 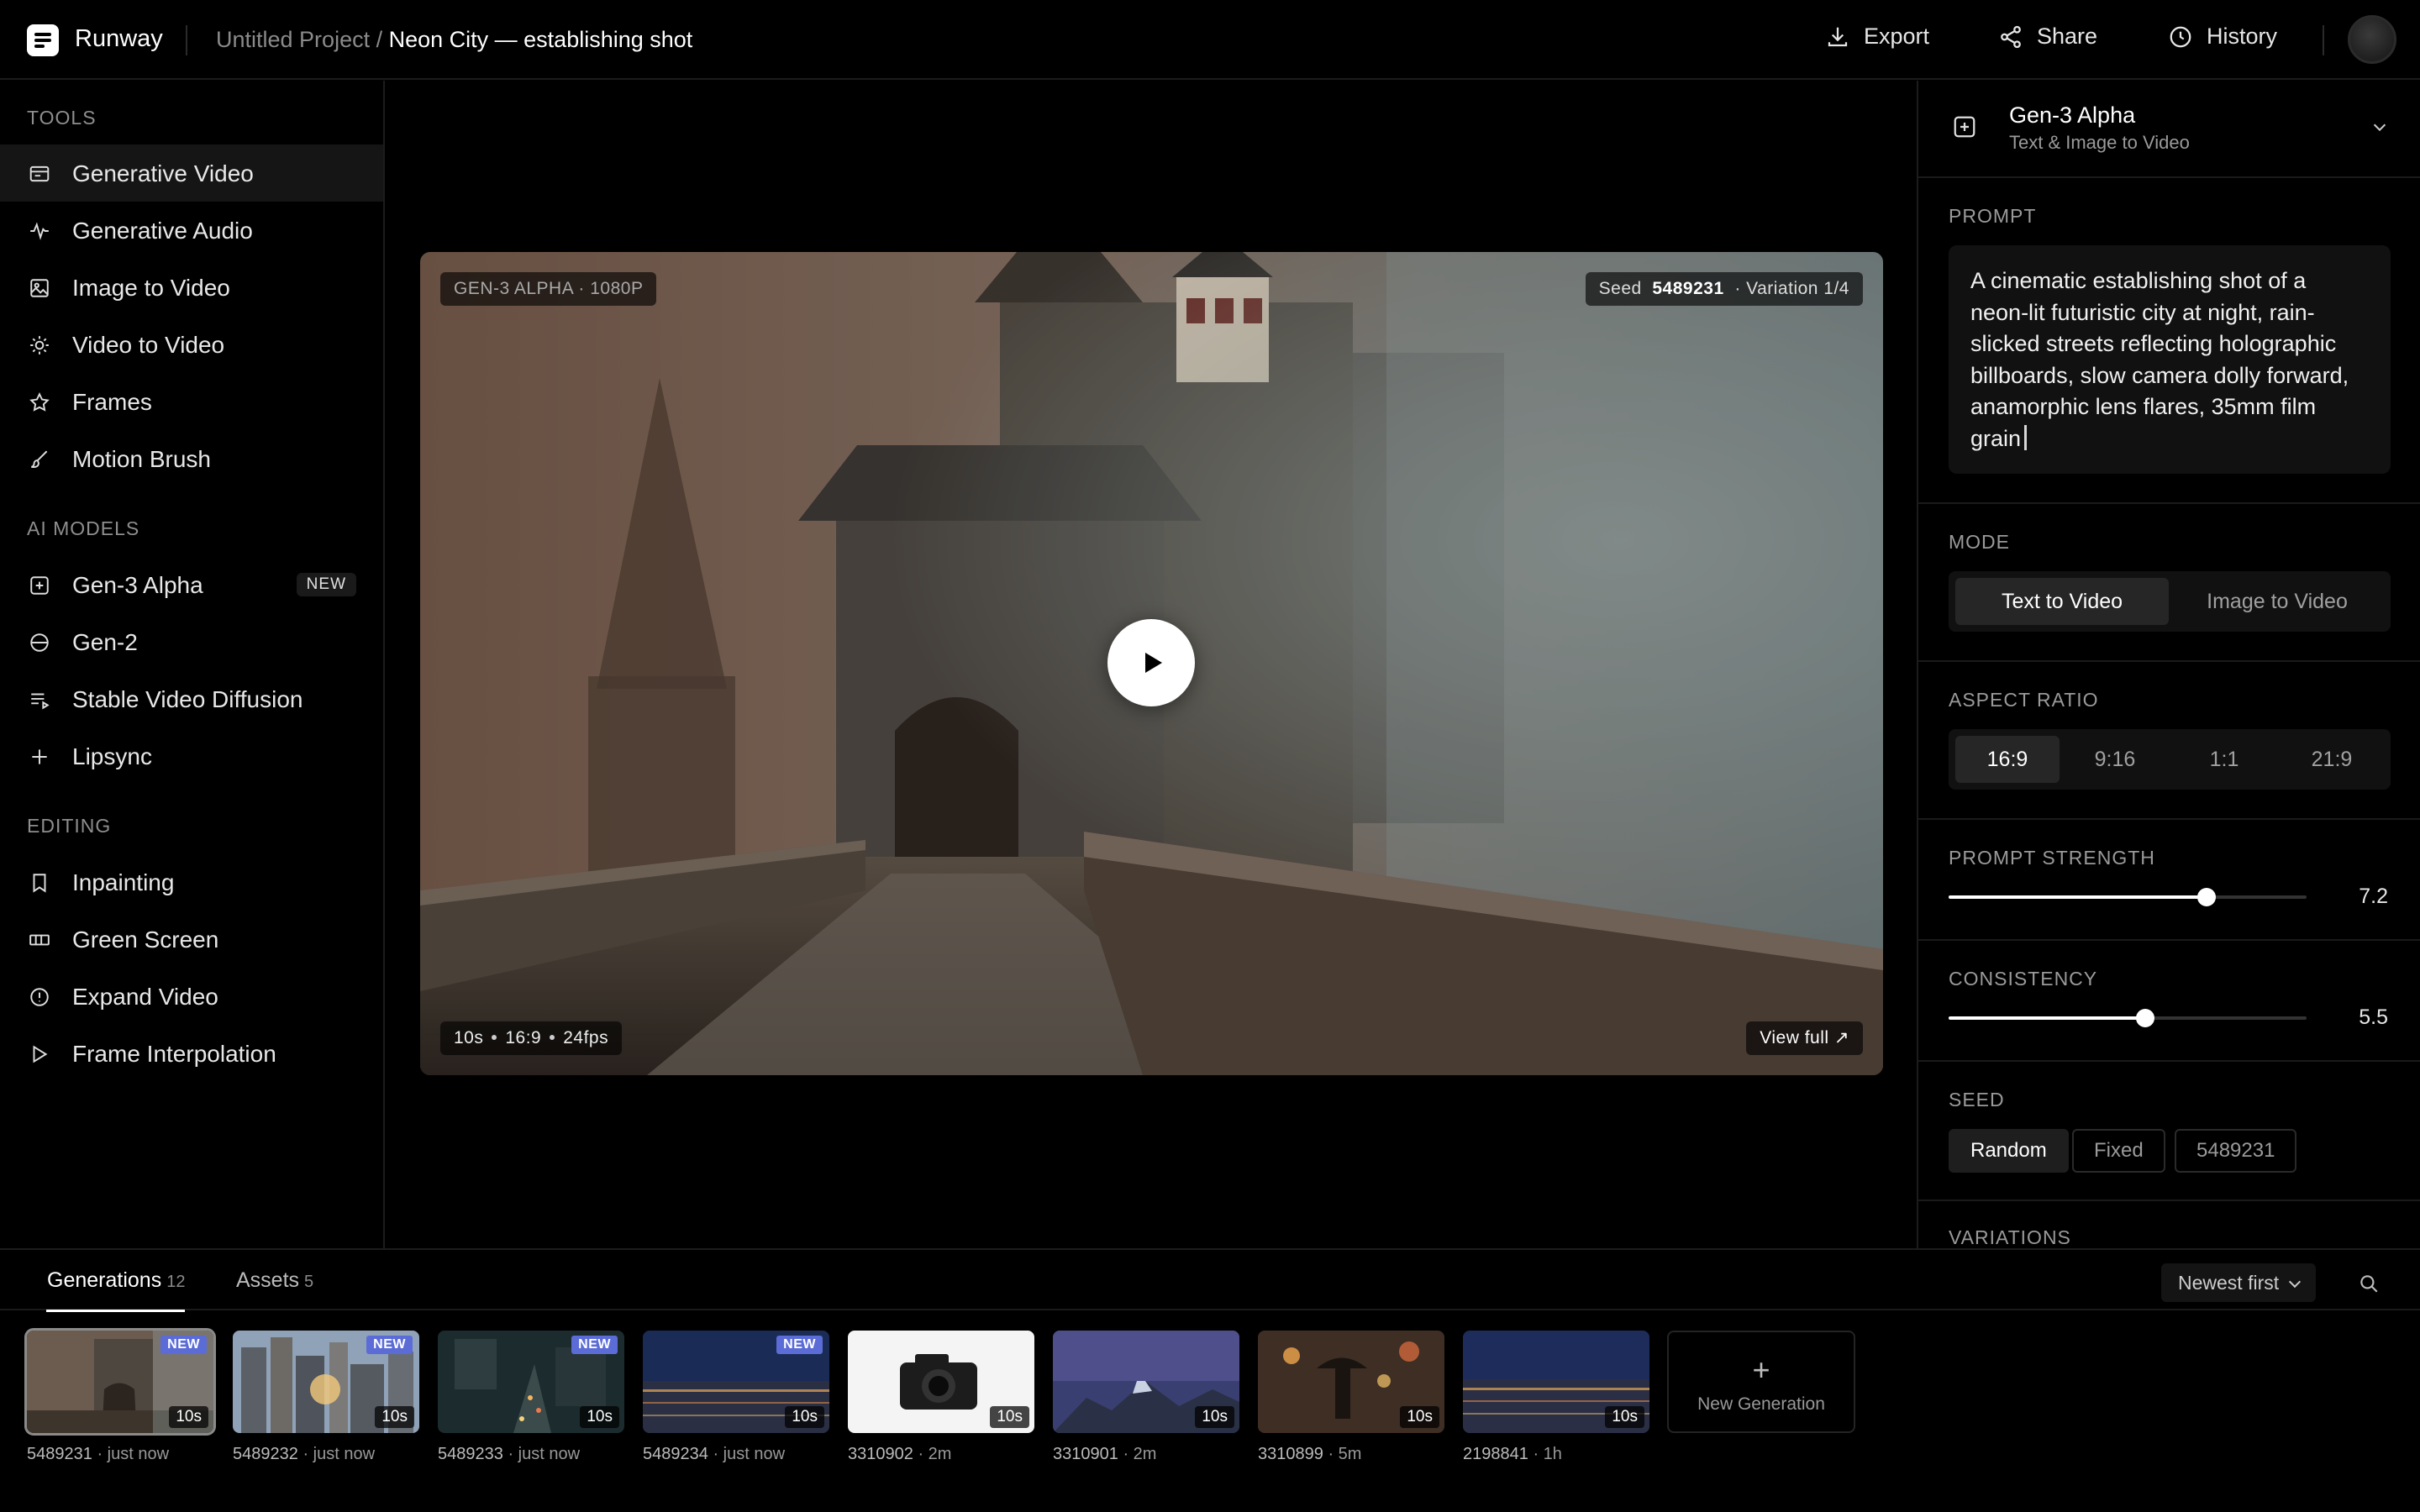 I want to click on sidebar-item-generative-audio: Generative Audio, so click(x=191, y=230).